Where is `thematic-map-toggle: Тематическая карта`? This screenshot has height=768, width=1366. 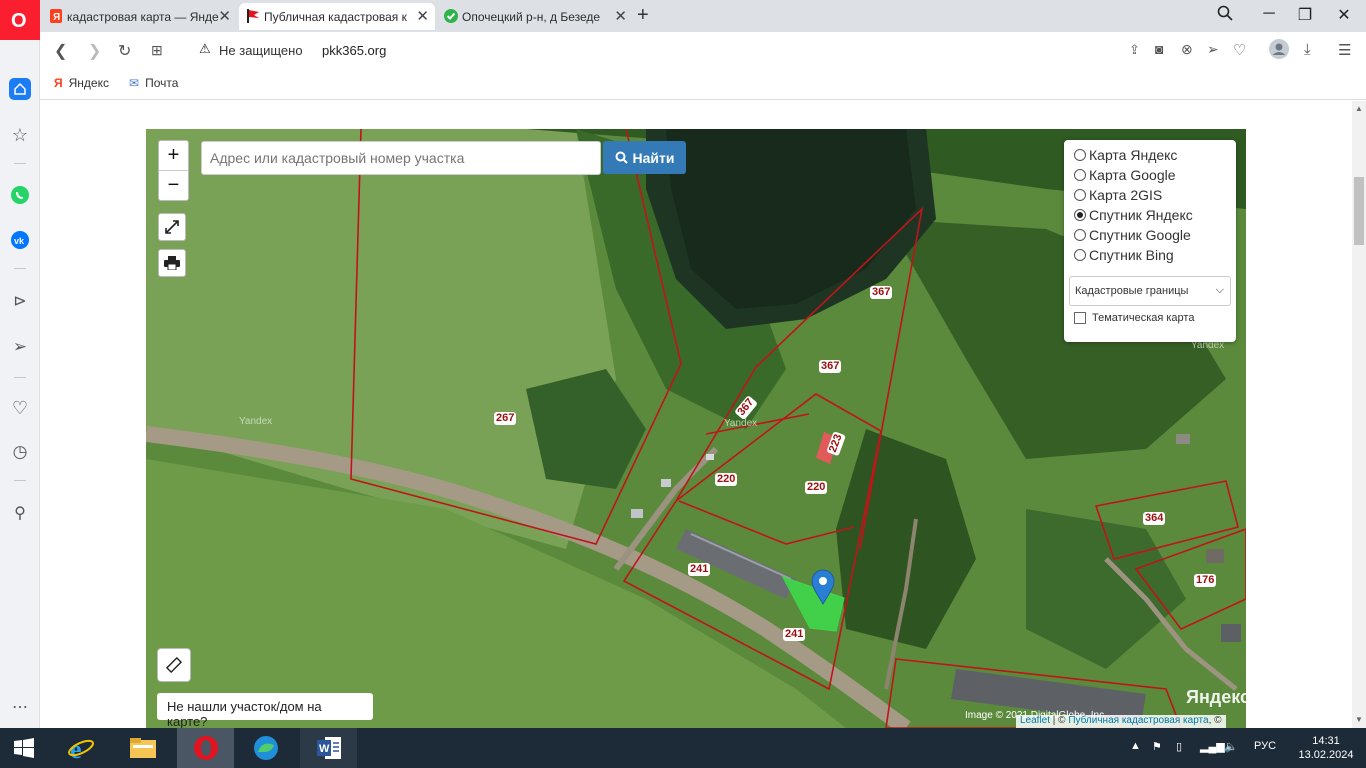 thematic-map-toggle: Тематическая карта is located at coordinates (1134, 318).